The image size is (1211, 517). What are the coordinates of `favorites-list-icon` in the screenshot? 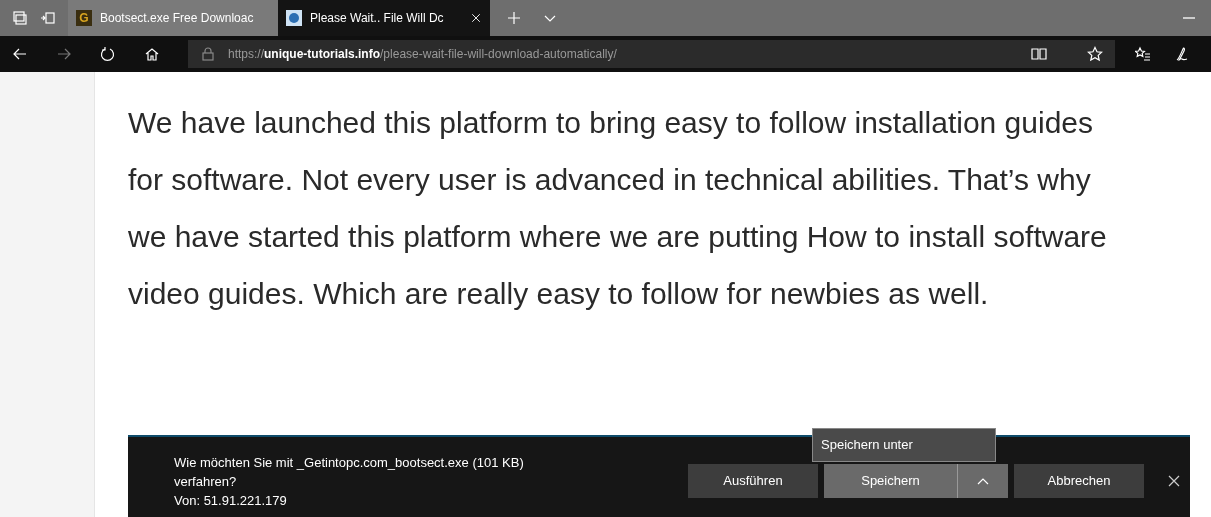 It's located at (1143, 54).